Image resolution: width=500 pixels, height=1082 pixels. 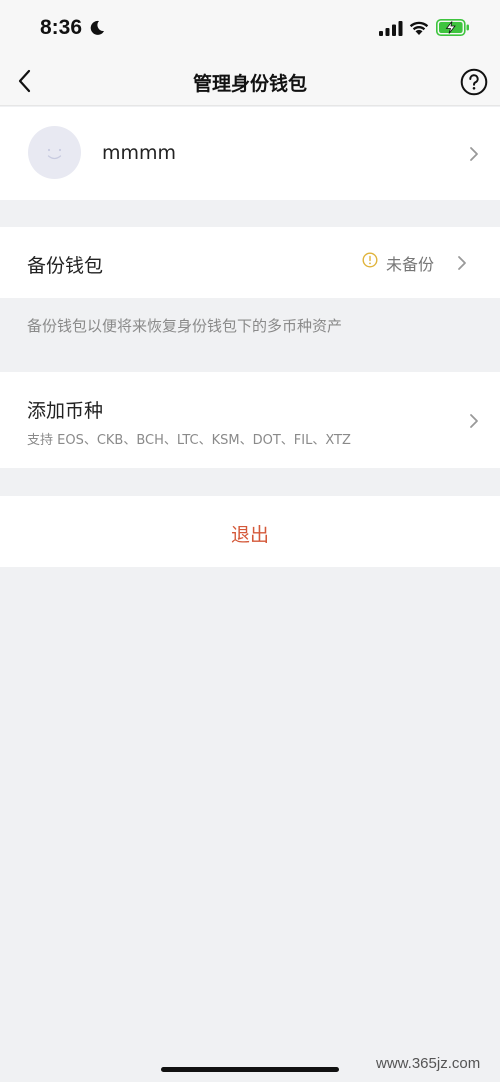 What do you see at coordinates (65, 411) in the screenshot?
I see `add-coin-title: 添加币种` at bounding box center [65, 411].